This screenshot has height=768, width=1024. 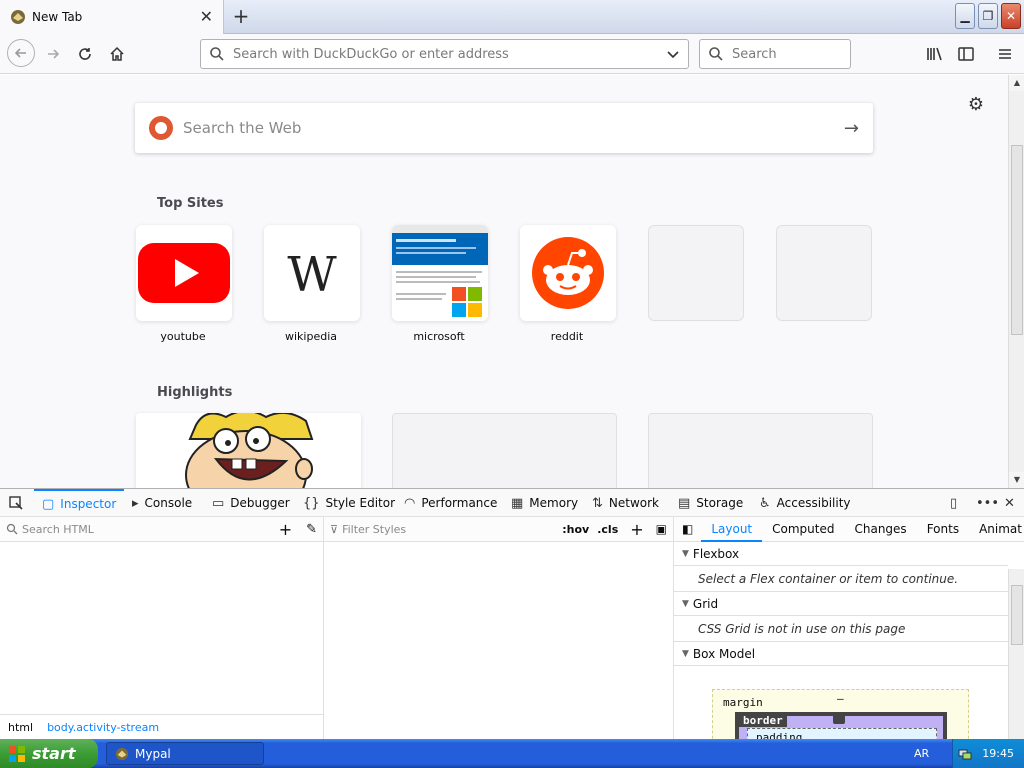 What do you see at coordinates (1011, 16) in the screenshot?
I see `close-window-button: ✕` at bounding box center [1011, 16].